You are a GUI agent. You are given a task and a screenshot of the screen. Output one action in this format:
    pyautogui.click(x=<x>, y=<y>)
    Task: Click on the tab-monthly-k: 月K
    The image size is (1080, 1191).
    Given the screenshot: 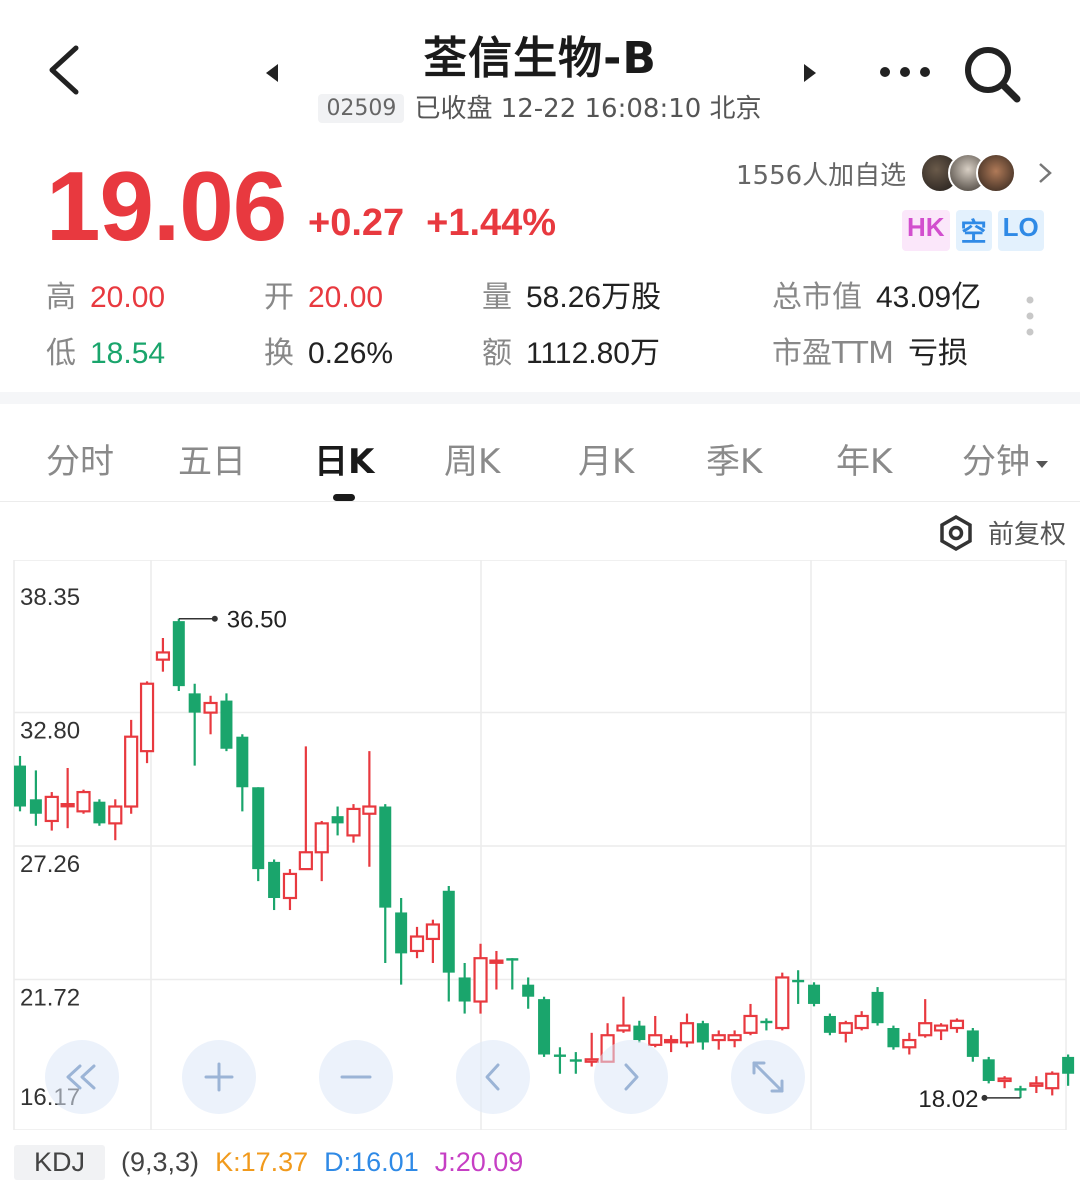 What is the action you would take?
    pyautogui.click(x=606, y=458)
    